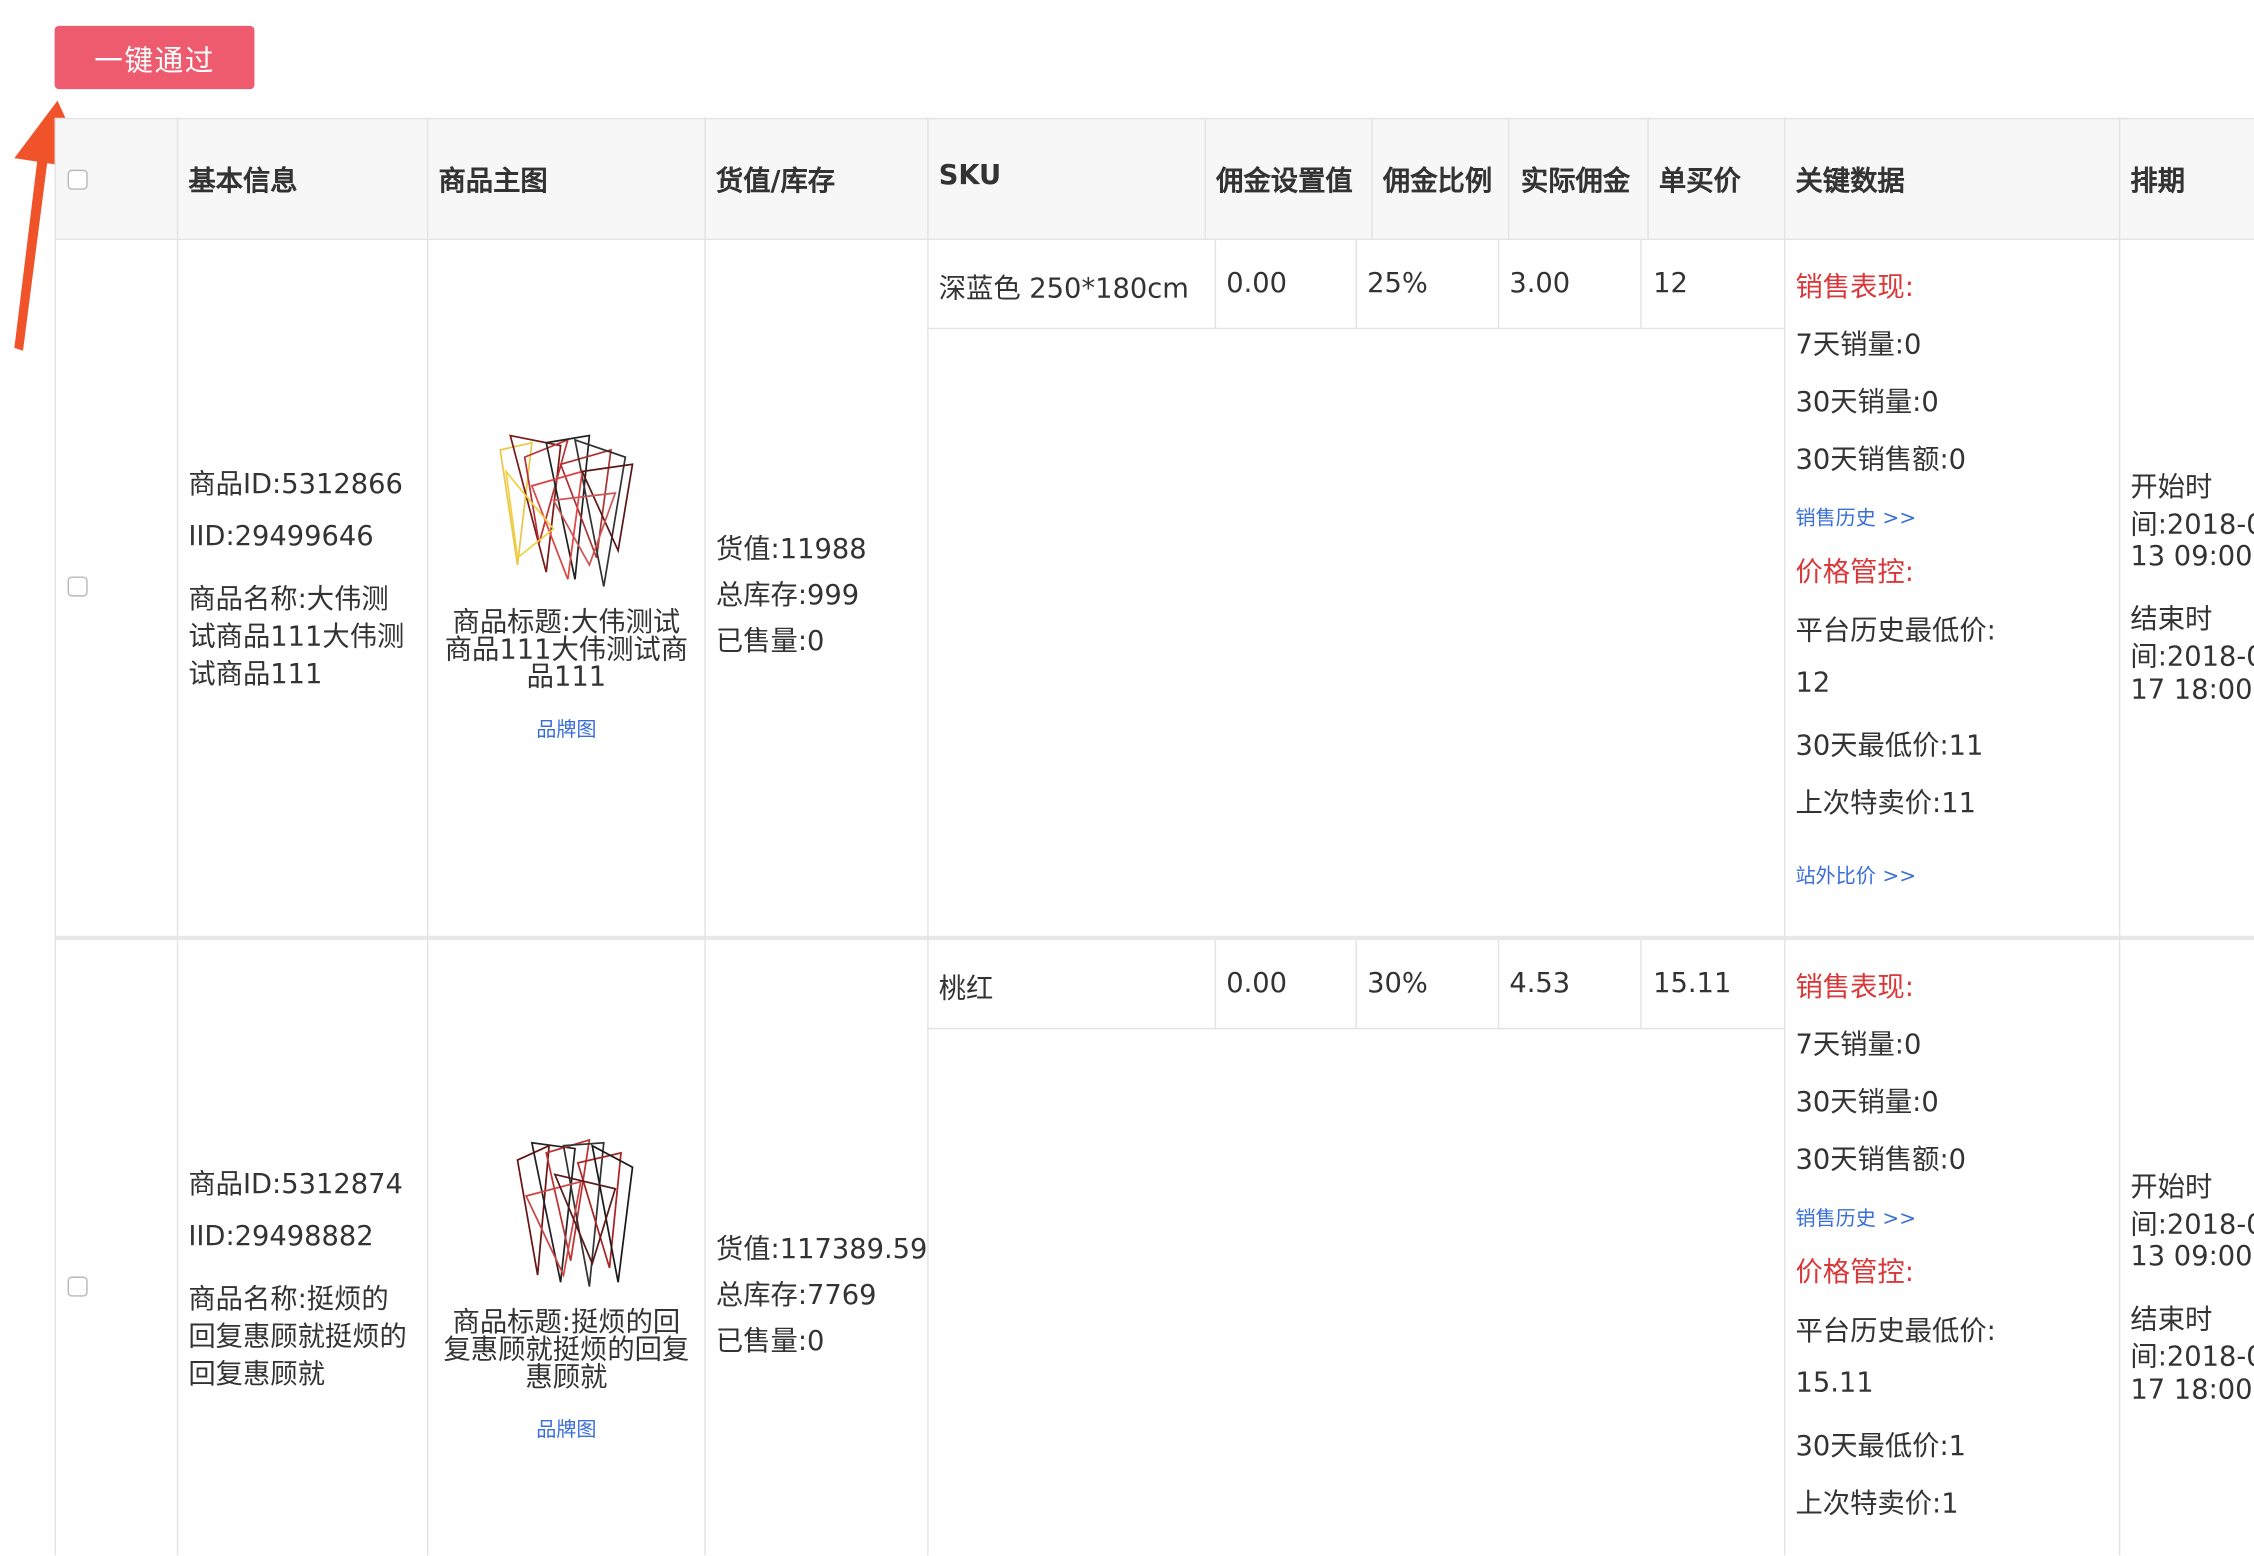 This screenshot has height=1556, width=2254. Describe the element at coordinates (1063, 289) in the screenshot. I see `sku-name: 深蓝色 250*180cm` at that location.